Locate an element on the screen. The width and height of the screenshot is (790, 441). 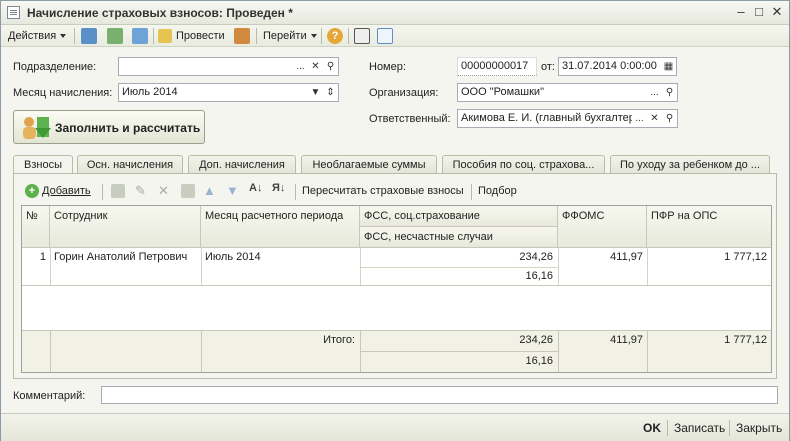
header-num: № is located at coordinates (36, 227).